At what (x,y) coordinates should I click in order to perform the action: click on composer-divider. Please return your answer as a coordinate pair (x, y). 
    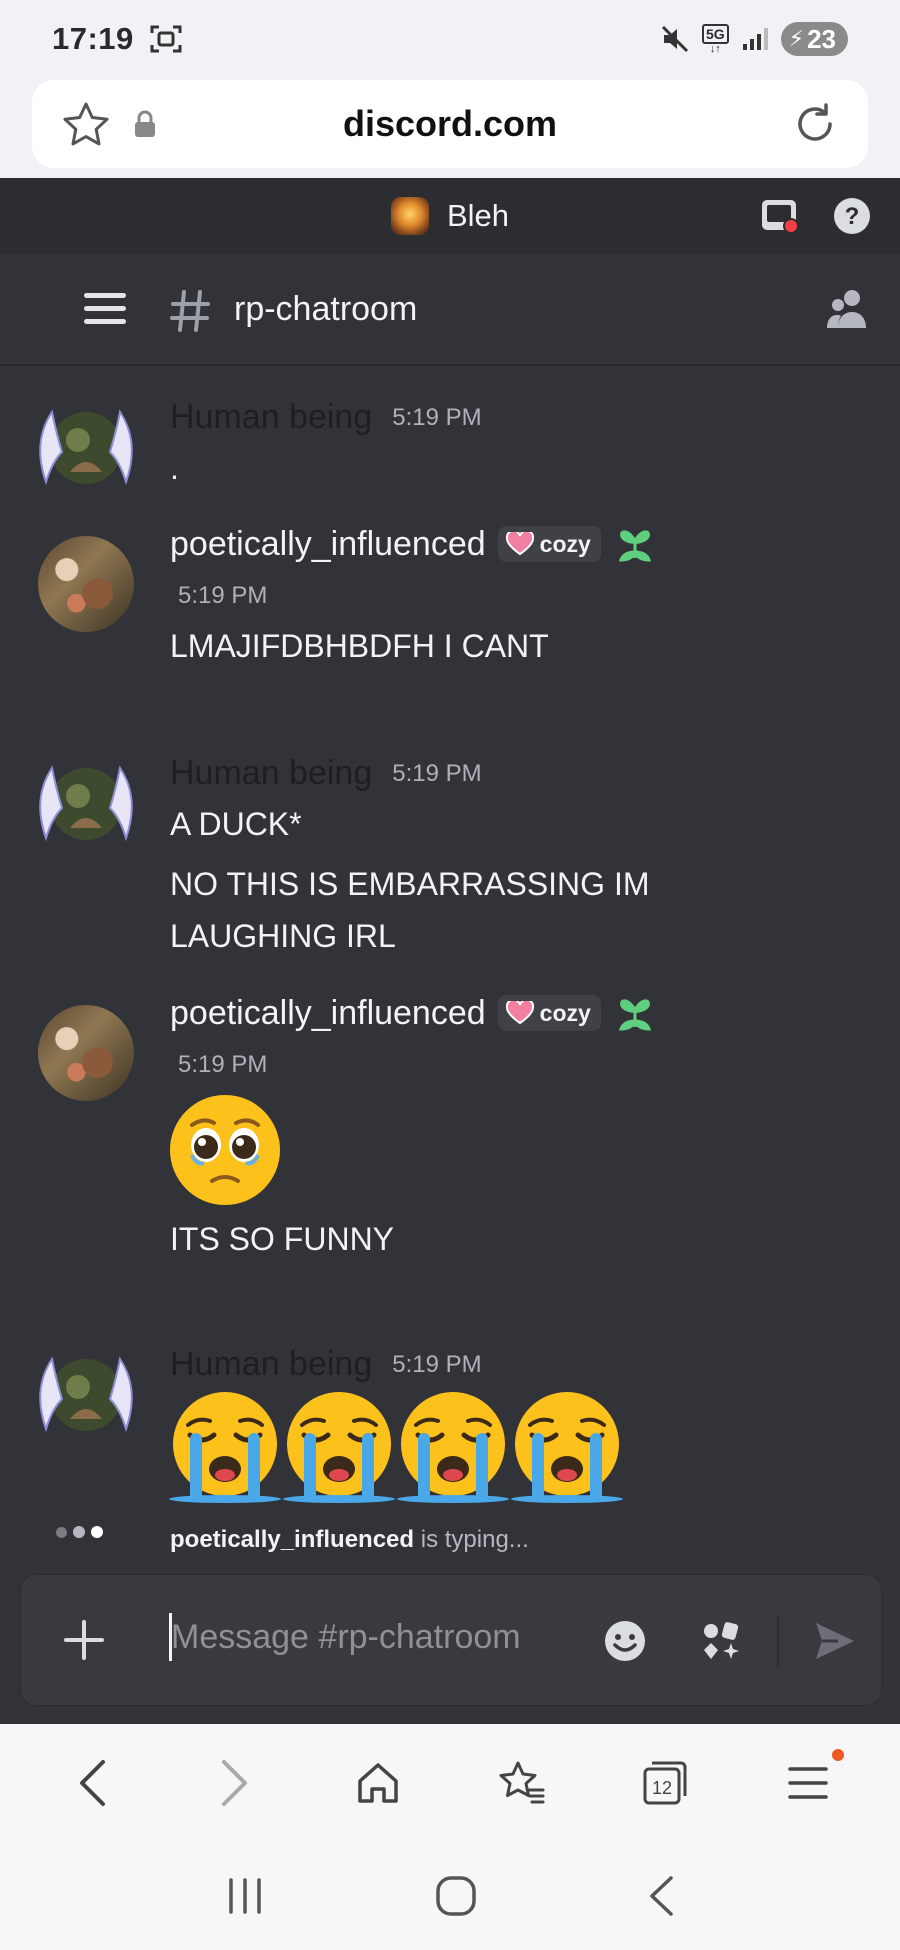
    Looking at the image, I should click on (778, 1641).